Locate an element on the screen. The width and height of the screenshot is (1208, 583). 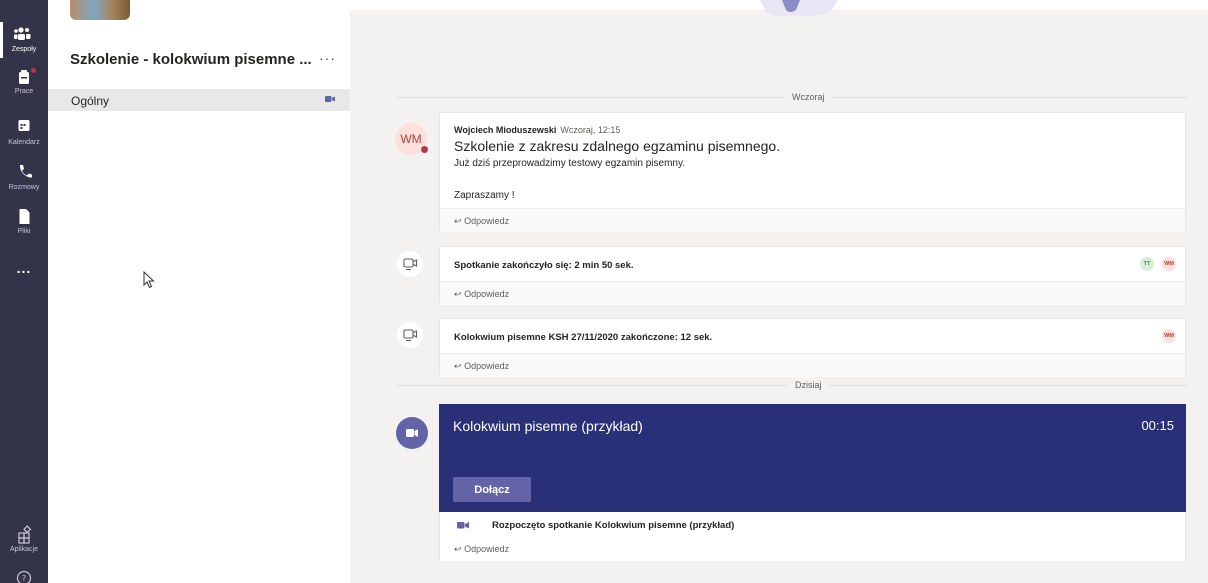
date-divider-label: Wczoraj is located at coordinates (808, 97).